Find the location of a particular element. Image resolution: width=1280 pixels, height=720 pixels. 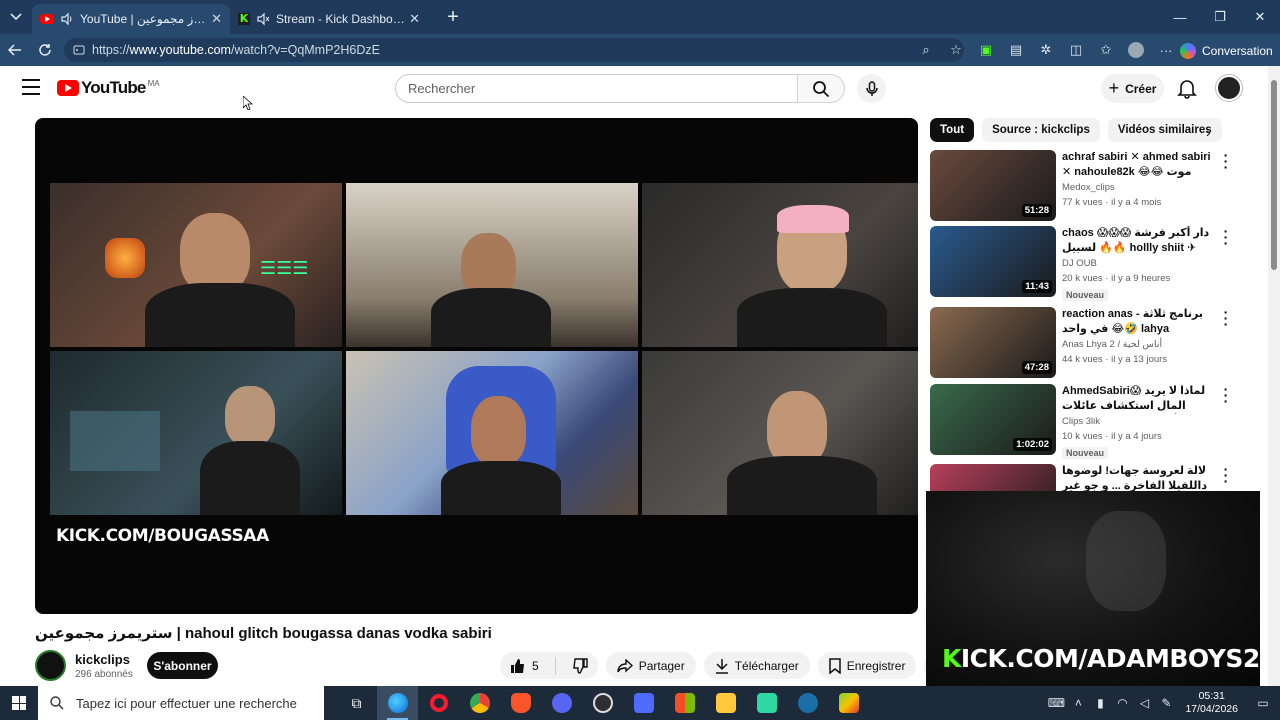

taskbar-explorer is located at coordinates (725, 703).